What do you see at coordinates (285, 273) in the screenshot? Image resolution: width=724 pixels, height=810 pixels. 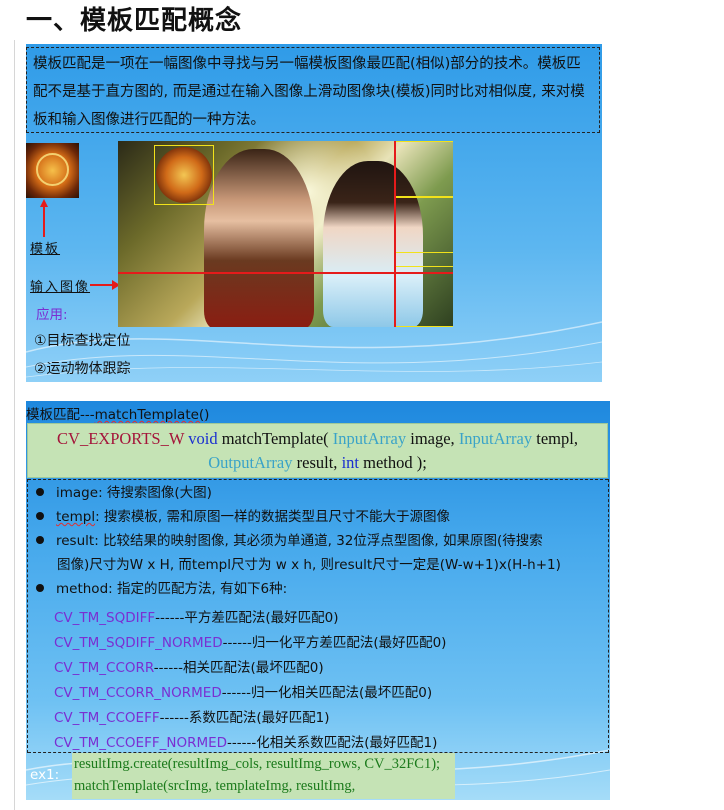 I see `scan-line-horizontal` at bounding box center [285, 273].